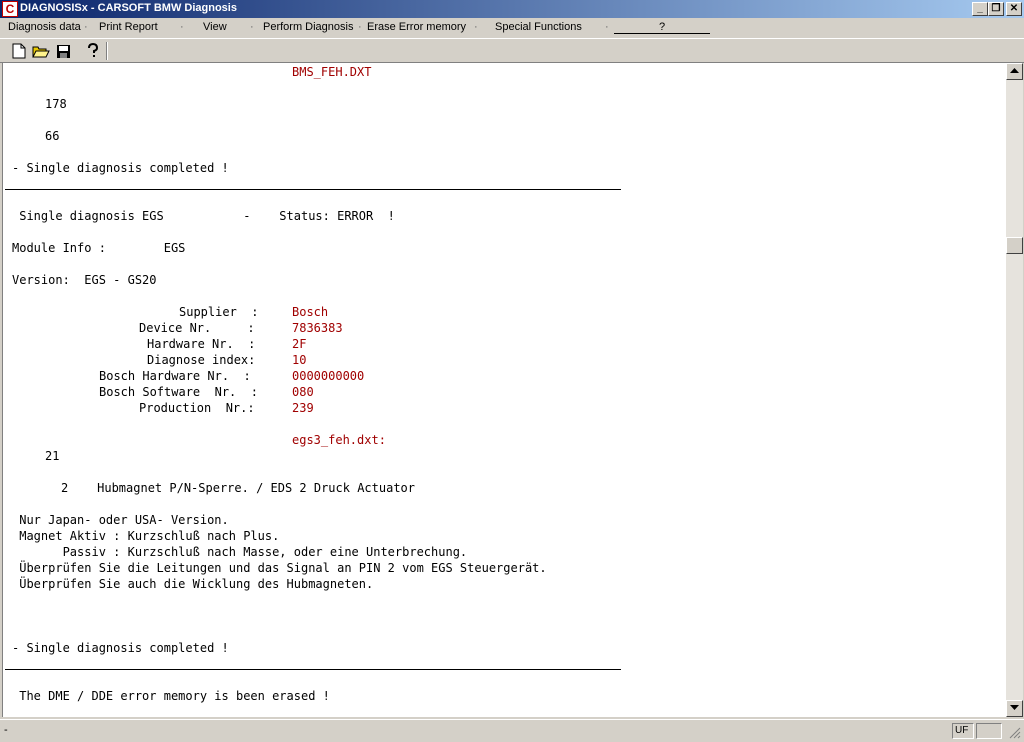  What do you see at coordinates (512, 730) in the screenshot?
I see `status-bar: - UF` at bounding box center [512, 730].